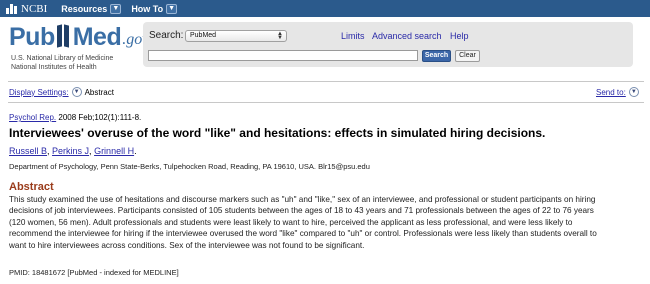 The image size is (650, 284). What do you see at coordinates (236, 36) in the screenshot?
I see `database-select: PubMed ▲ ▼` at bounding box center [236, 36].